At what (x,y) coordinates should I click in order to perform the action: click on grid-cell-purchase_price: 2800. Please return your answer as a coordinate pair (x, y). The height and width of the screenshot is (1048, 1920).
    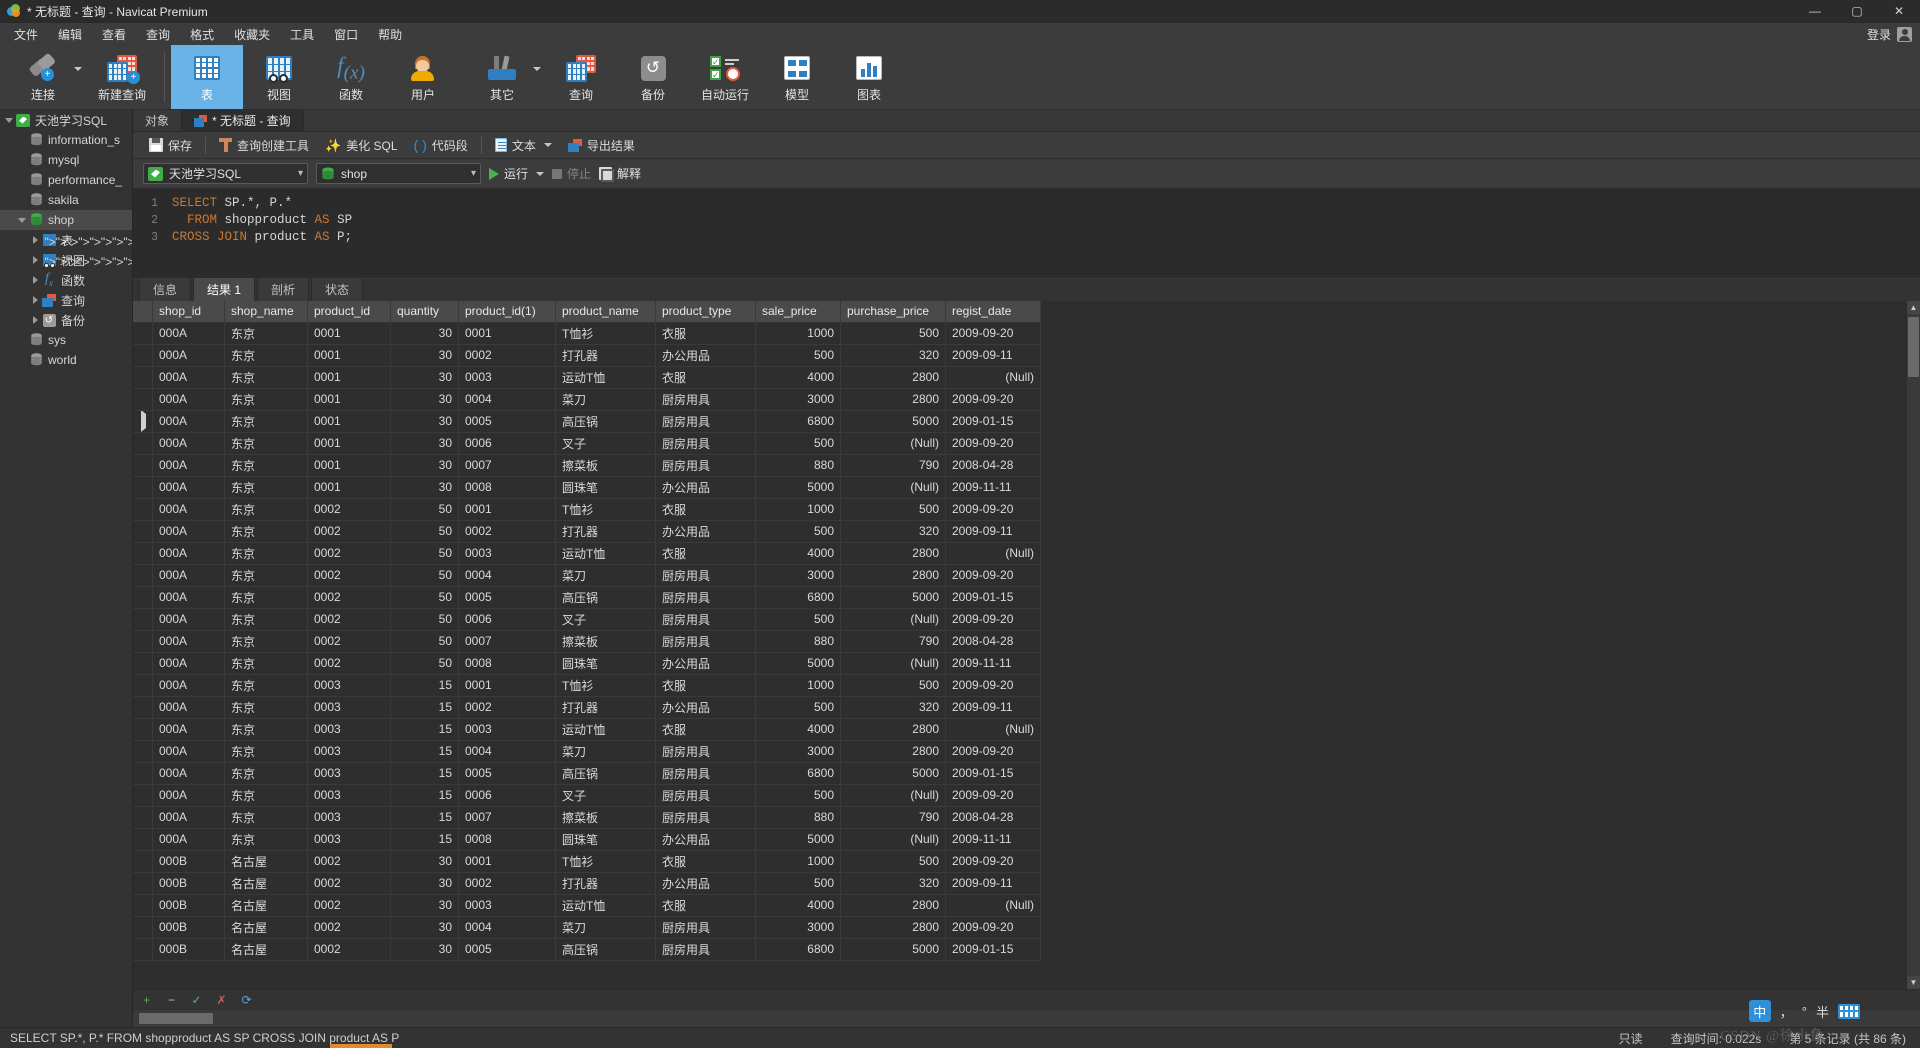
    Looking at the image, I should click on (893, 751).